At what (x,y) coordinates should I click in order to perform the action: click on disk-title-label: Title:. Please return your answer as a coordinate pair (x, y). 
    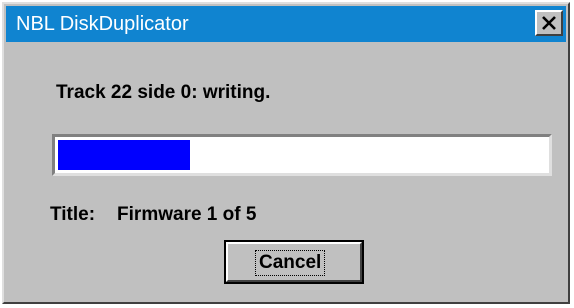
    Looking at the image, I should click on (73, 214).